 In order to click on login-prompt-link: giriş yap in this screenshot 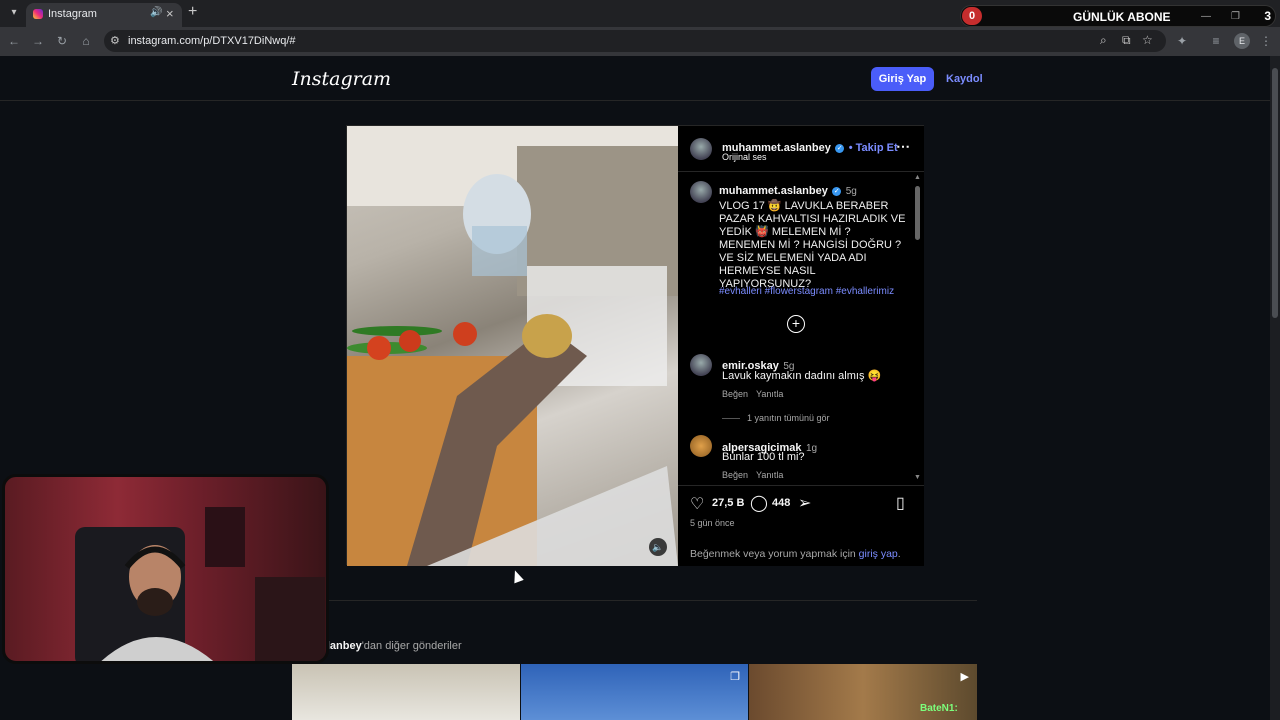, I will do `click(878, 554)`.